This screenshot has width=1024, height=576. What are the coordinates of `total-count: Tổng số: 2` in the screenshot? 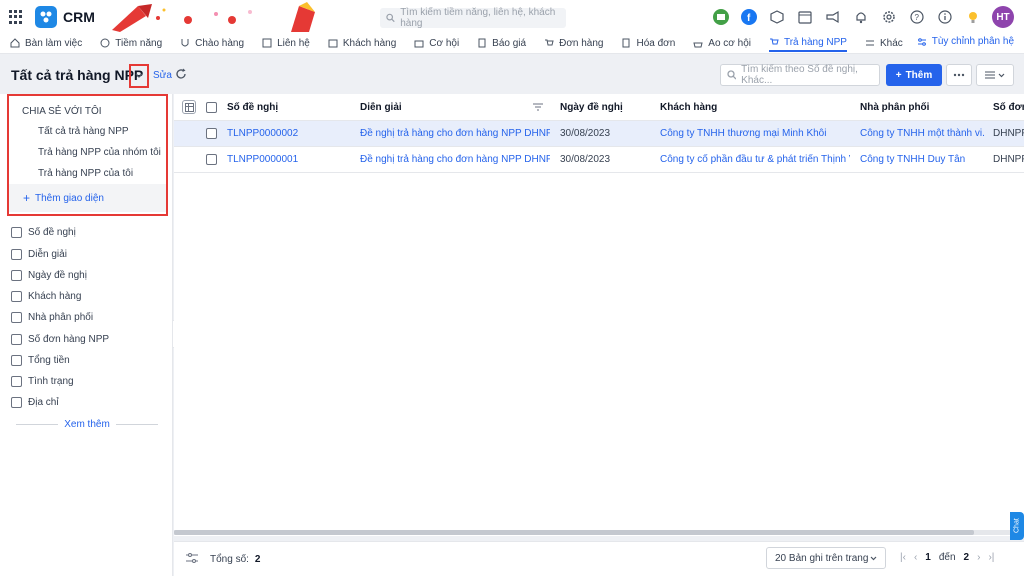 It's located at (235, 559).